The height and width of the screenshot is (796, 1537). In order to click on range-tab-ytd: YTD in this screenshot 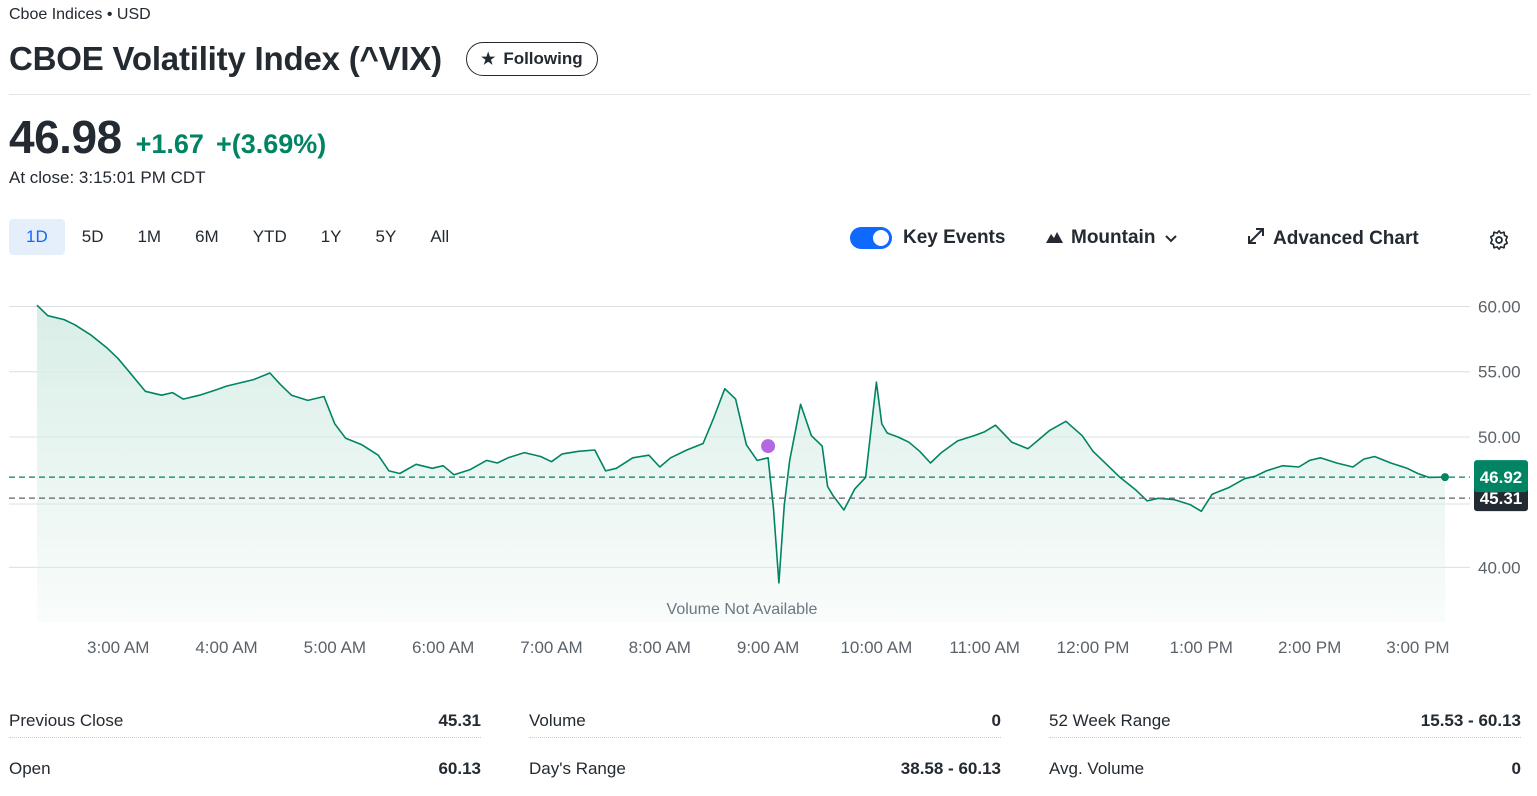, I will do `click(270, 237)`.